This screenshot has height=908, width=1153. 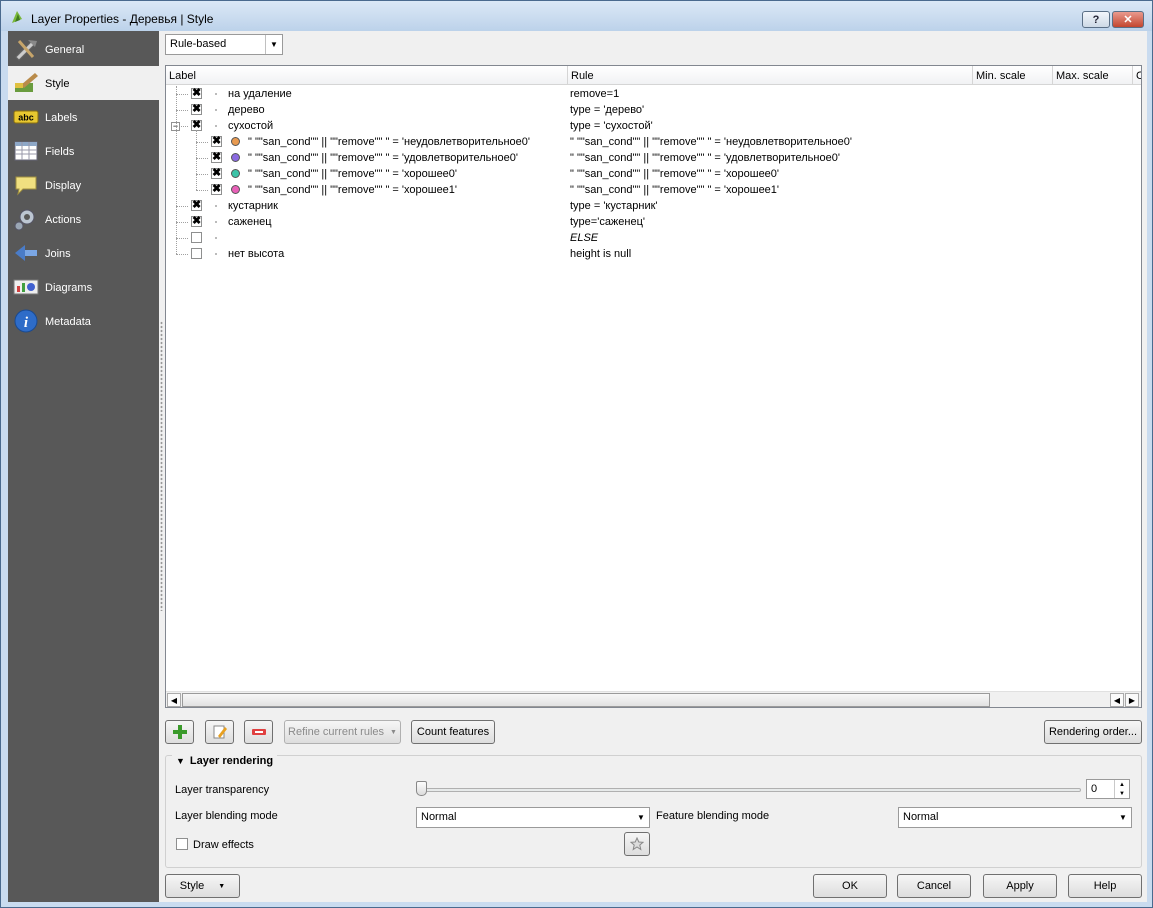 I want to click on svg-text: abc, so click(x=26, y=118).